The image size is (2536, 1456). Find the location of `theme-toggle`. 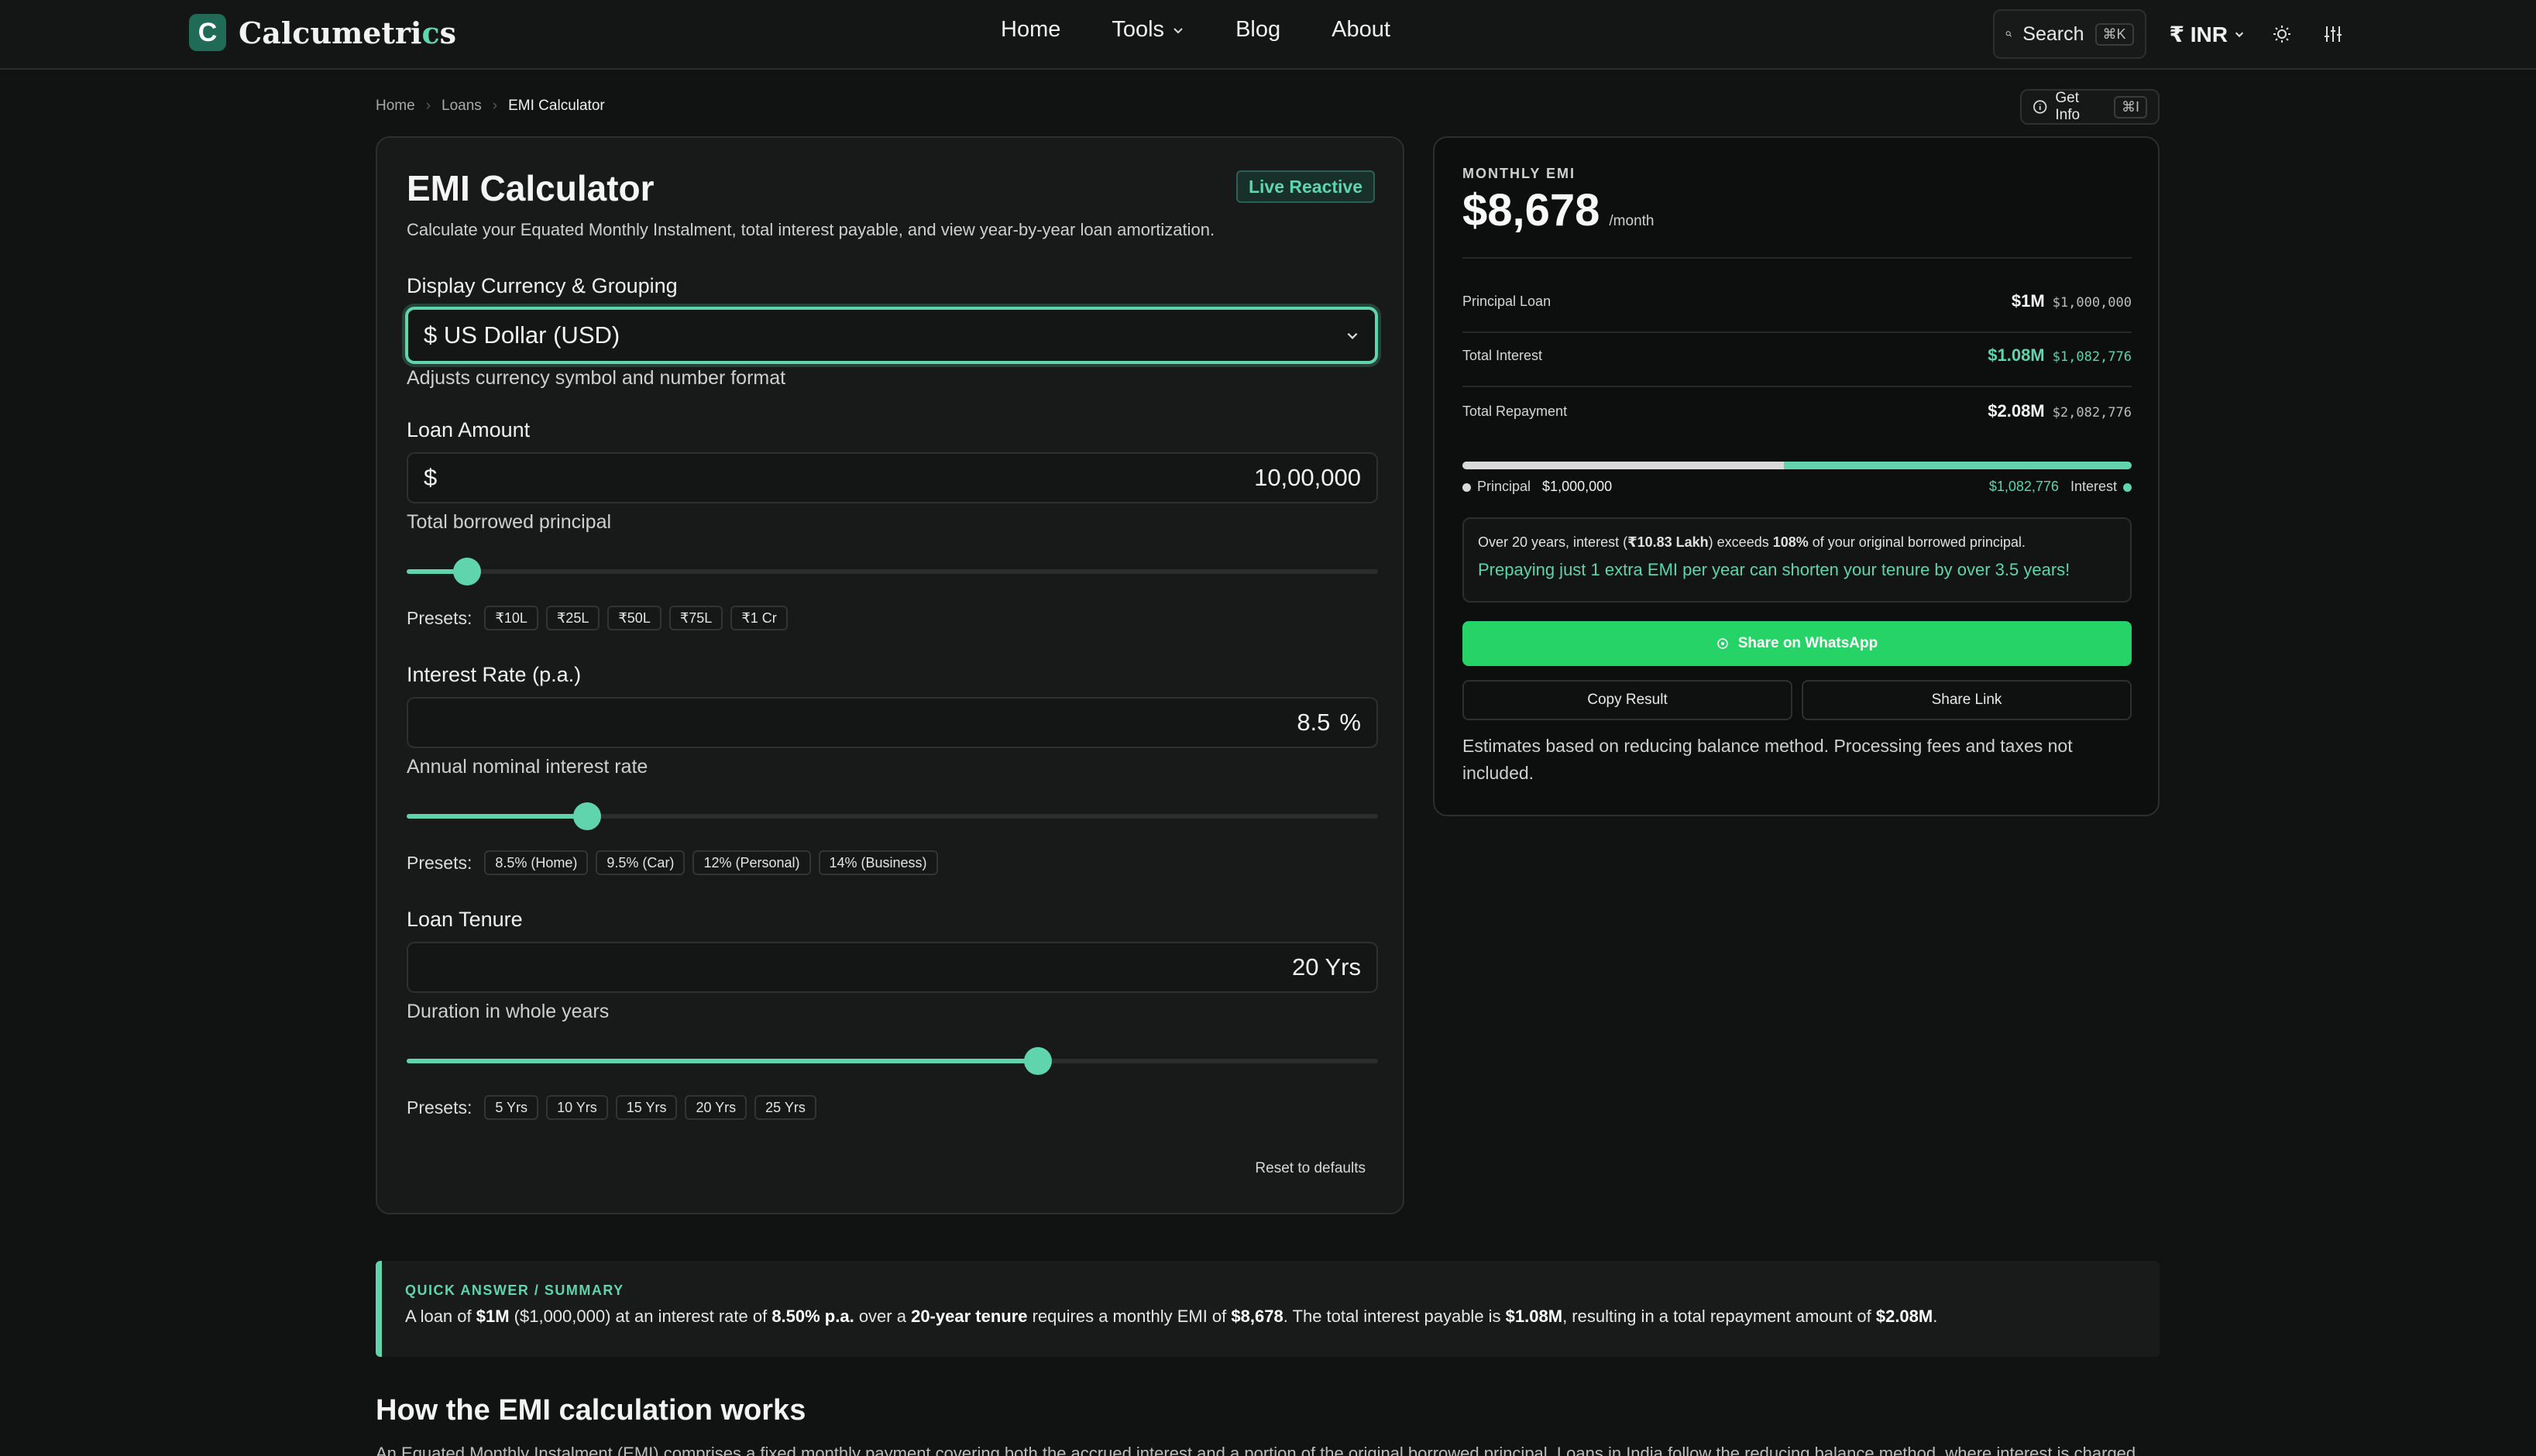

theme-toggle is located at coordinates (2282, 34).